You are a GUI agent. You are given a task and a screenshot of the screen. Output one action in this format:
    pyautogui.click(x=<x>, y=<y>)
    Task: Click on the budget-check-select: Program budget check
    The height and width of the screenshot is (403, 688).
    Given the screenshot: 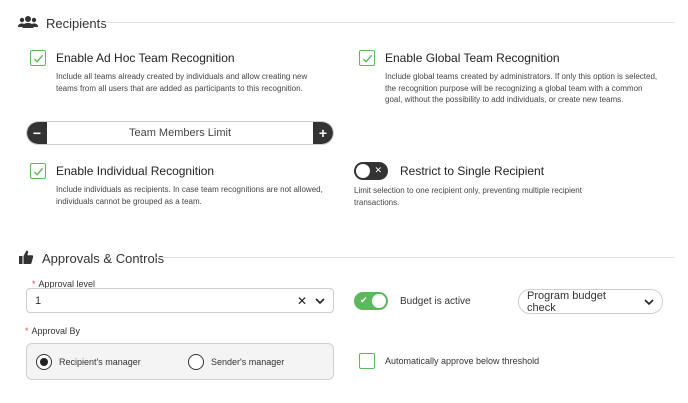 What is the action you would take?
    pyautogui.click(x=590, y=301)
    